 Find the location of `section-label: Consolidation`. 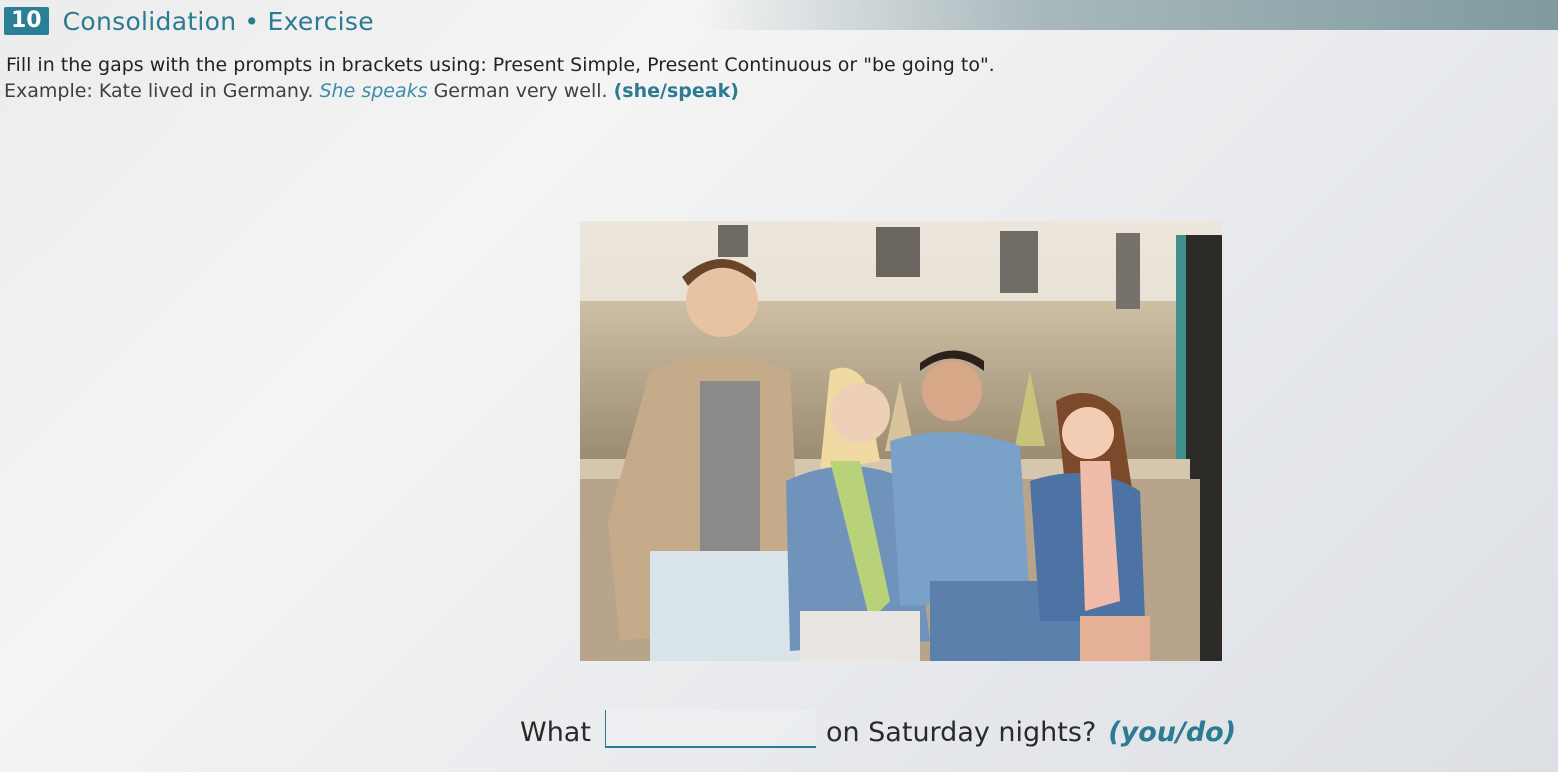

section-label: Consolidation is located at coordinates (149, 21).